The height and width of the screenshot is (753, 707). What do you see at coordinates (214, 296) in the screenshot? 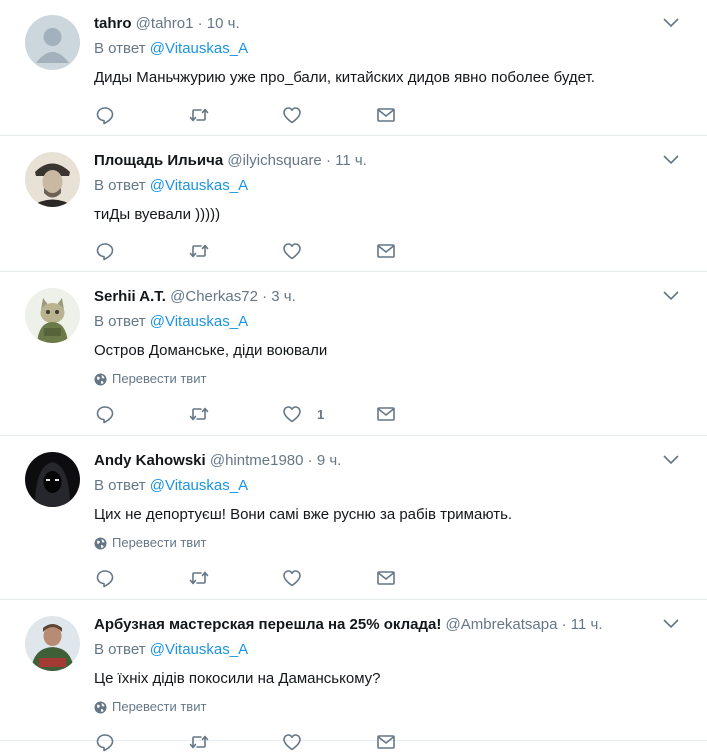
I see `author-handle: @Cherkas72` at bounding box center [214, 296].